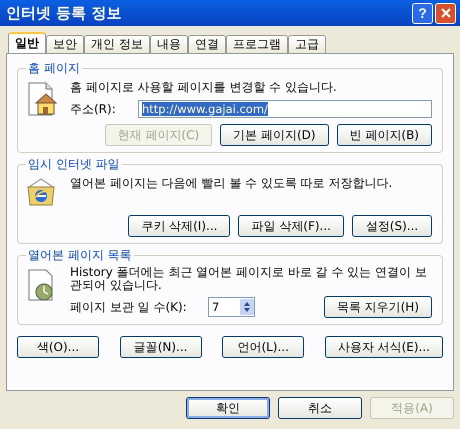 The width and height of the screenshot is (460, 429). Describe the element at coordinates (93, 109) in the screenshot. I see `address-label: 주소(R):` at that location.